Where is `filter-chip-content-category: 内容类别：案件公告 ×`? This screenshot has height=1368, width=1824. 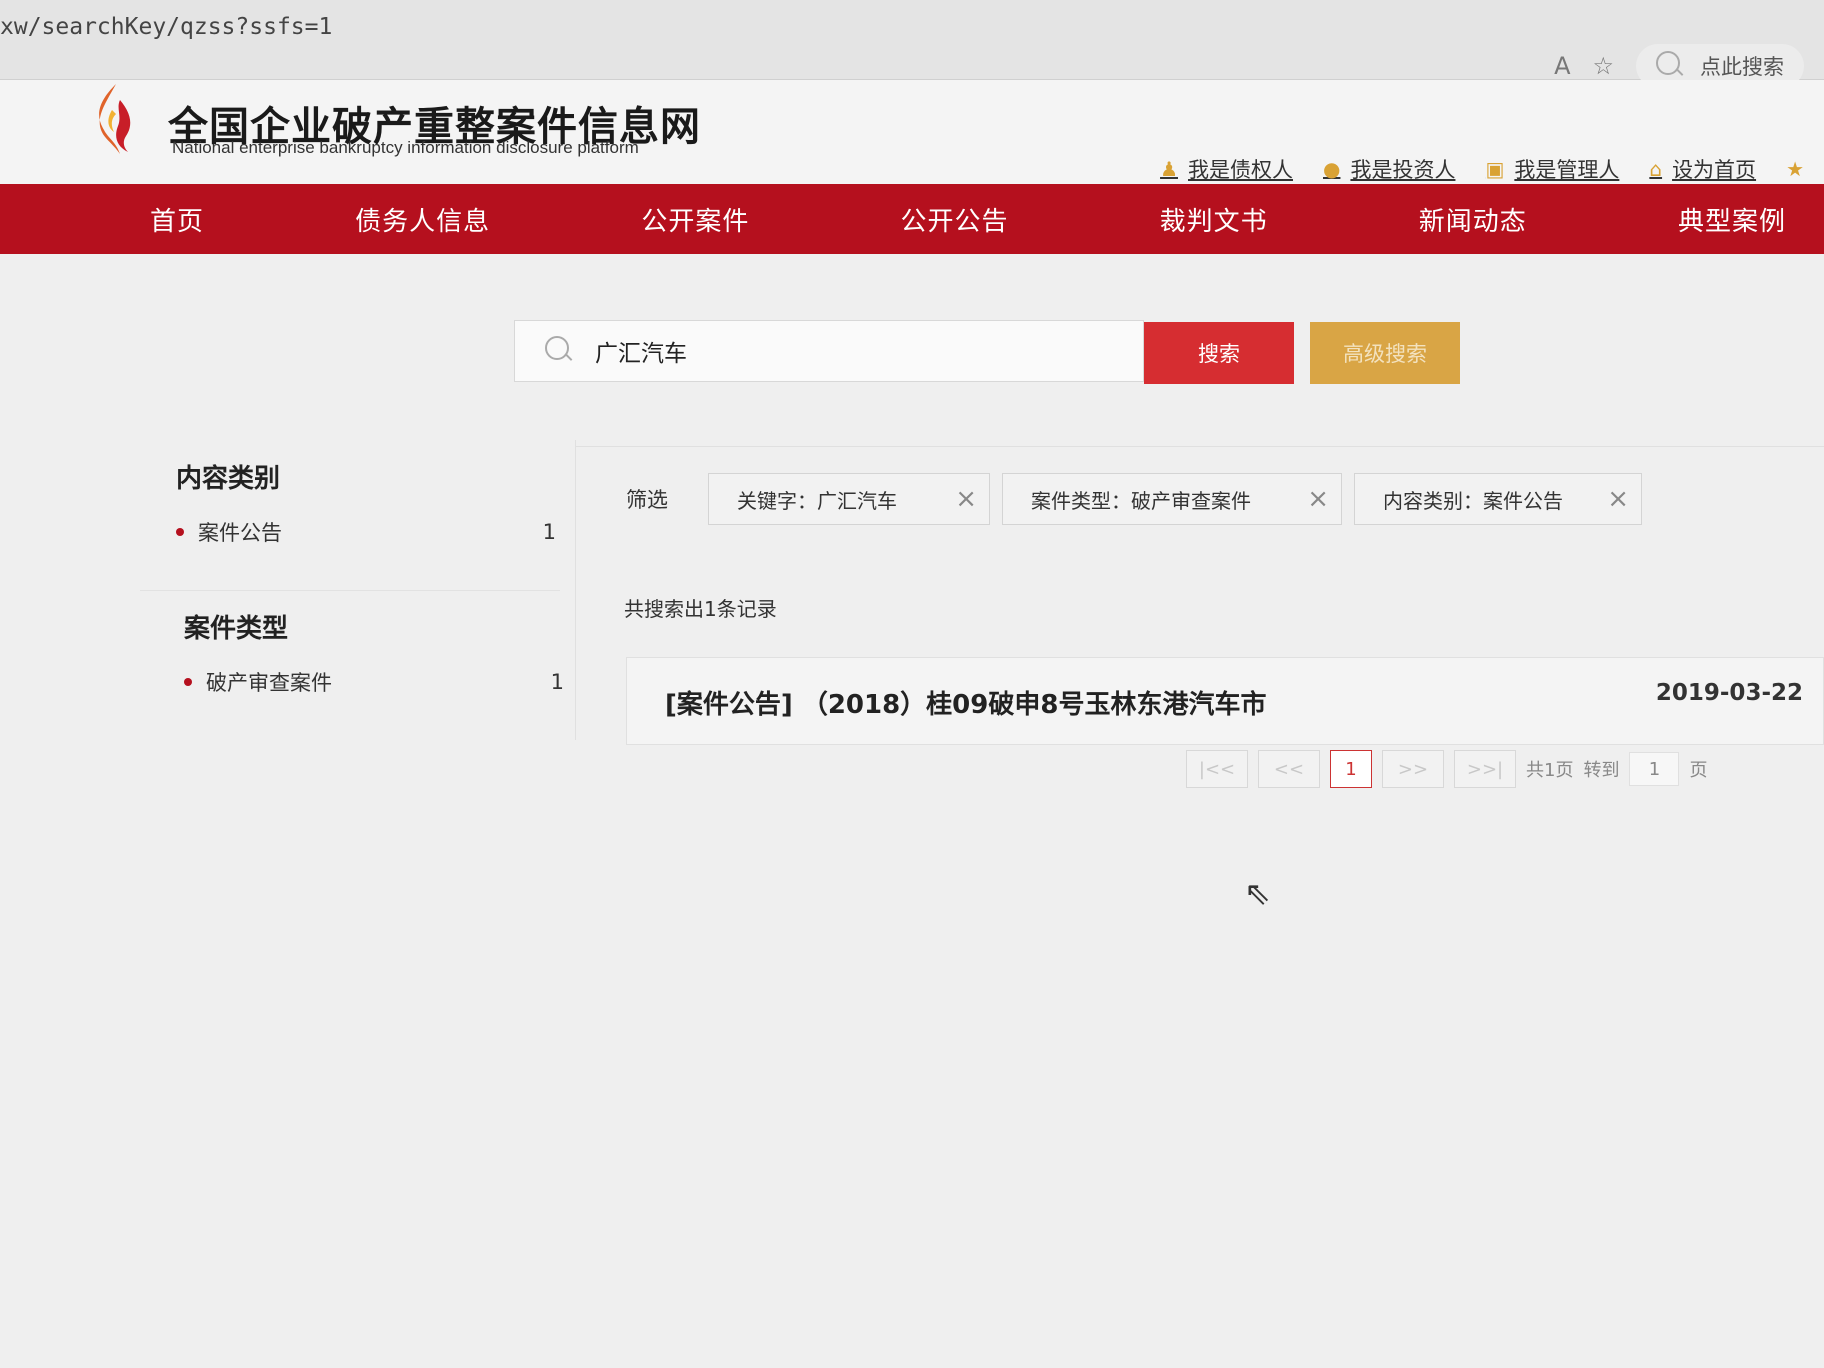
filter-chip-content-category: 内容类别：案件公告 × is located at coordinates (1498, 499).